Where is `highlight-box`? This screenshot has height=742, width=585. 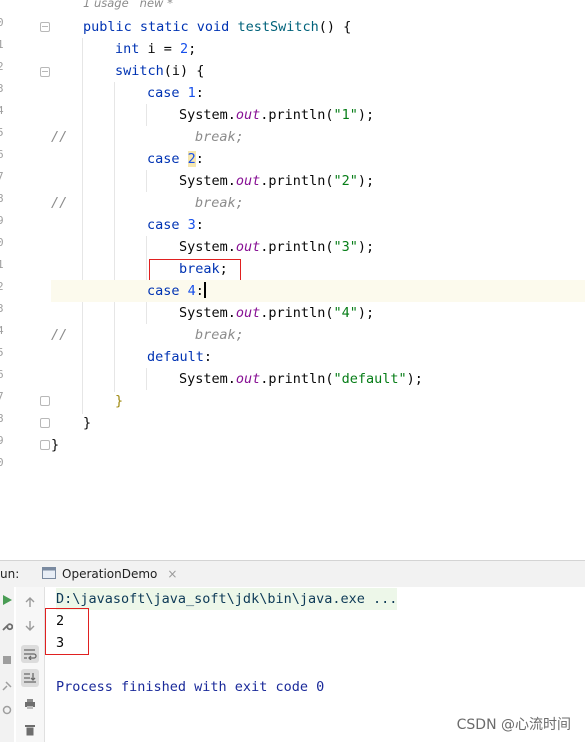
highlight-box is located at coordinates (195, 270).